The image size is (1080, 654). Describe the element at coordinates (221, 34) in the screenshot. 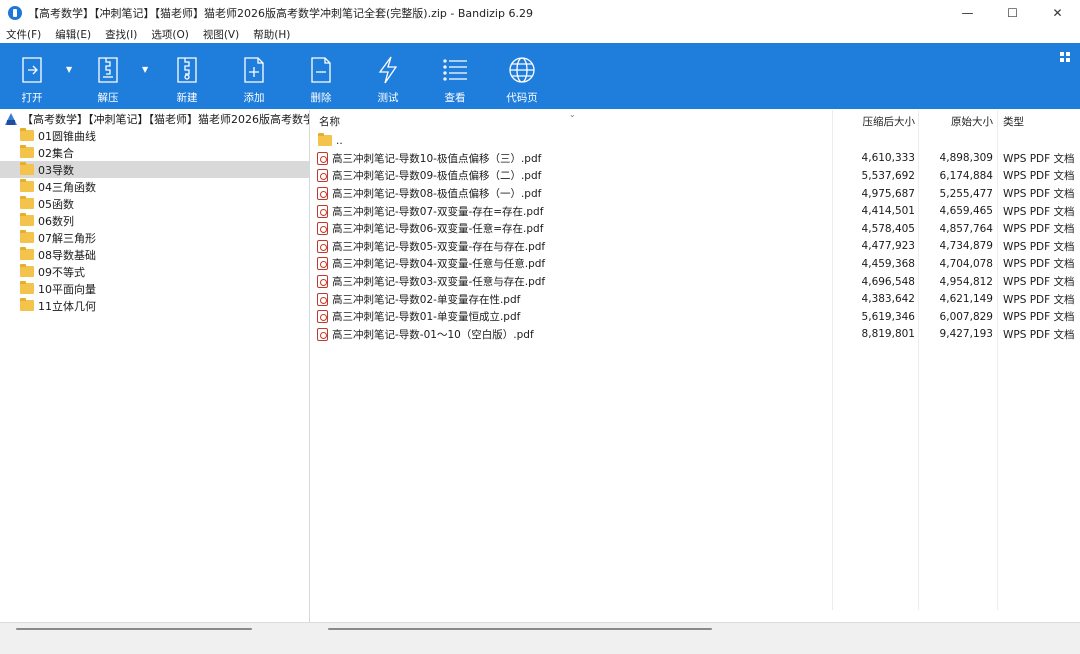

I see `menu-view: 视图(V)` at that location.